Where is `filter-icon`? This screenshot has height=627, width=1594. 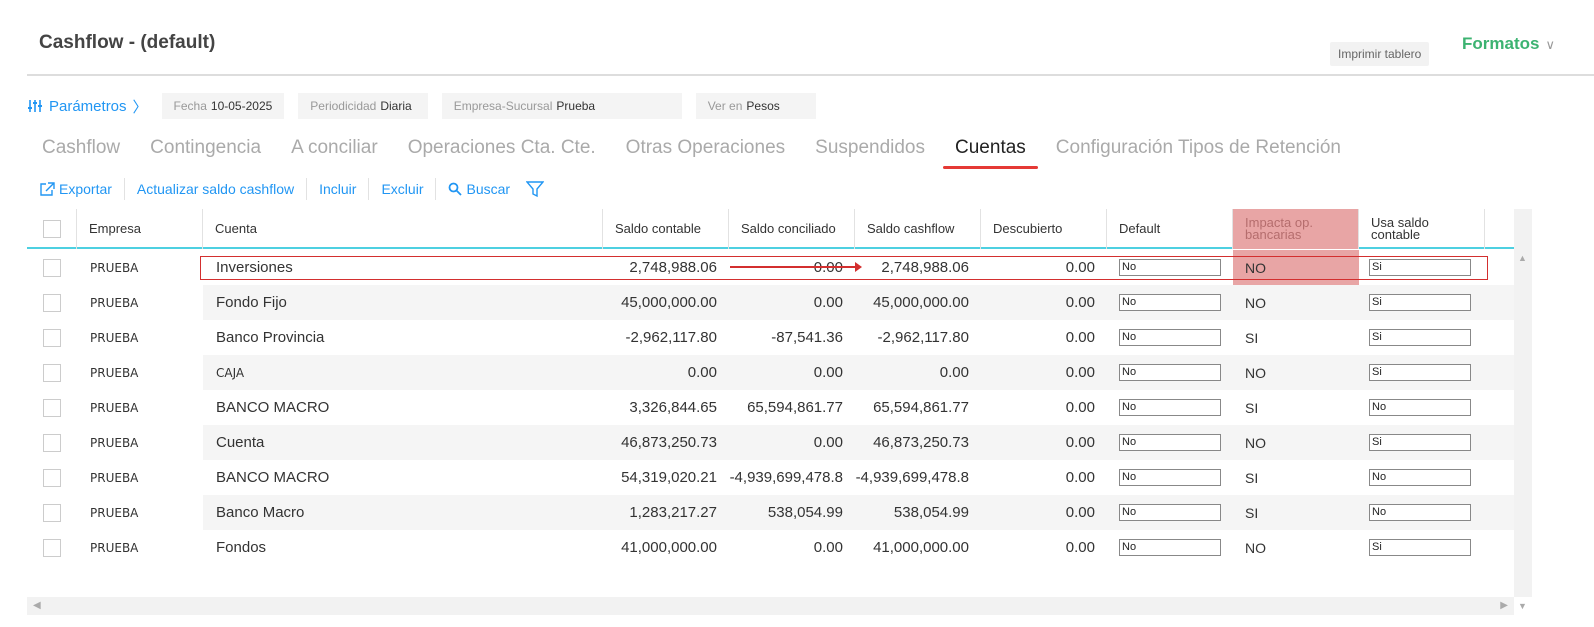
filter-icon is located at coordinates (535, 189).